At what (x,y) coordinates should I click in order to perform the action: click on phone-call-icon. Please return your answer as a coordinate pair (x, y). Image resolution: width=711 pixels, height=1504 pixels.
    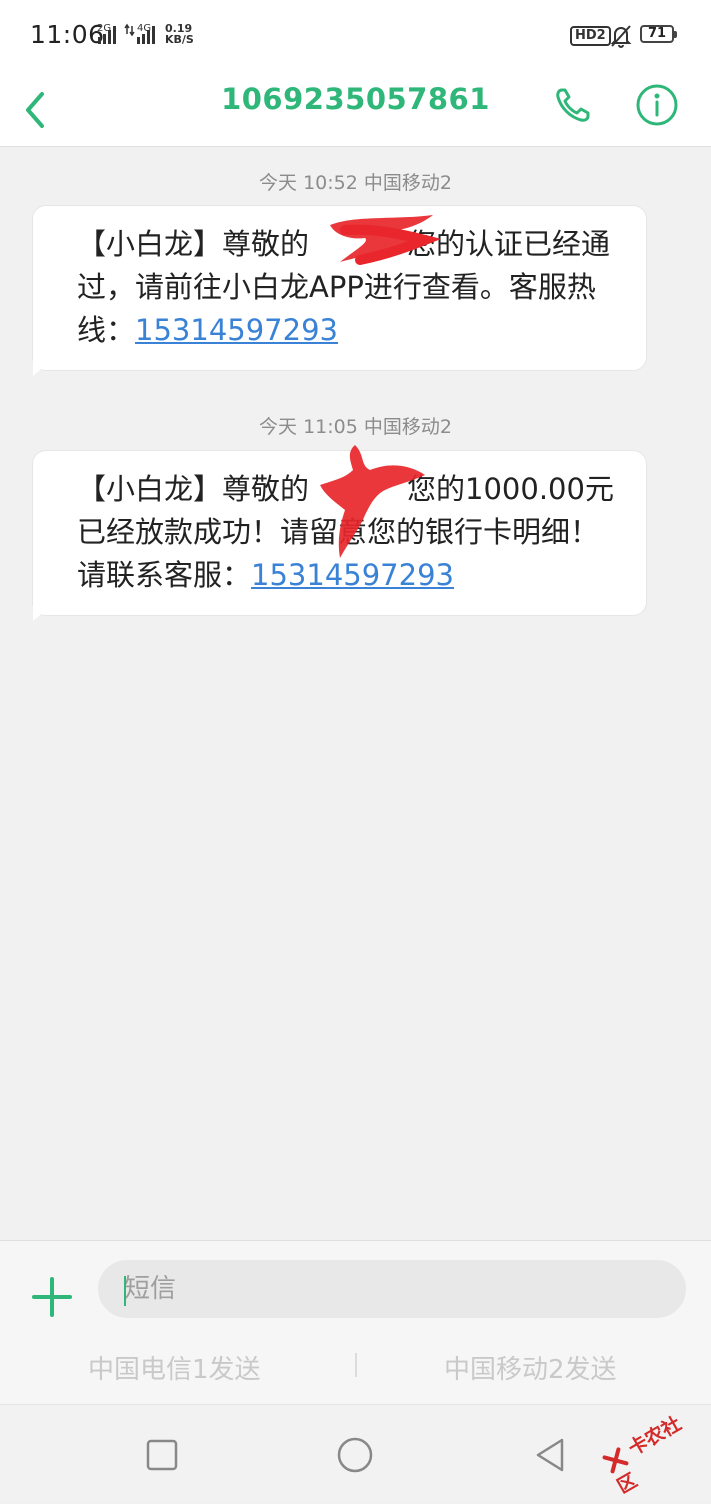
    Looking at the image, I should click on (573, 105).